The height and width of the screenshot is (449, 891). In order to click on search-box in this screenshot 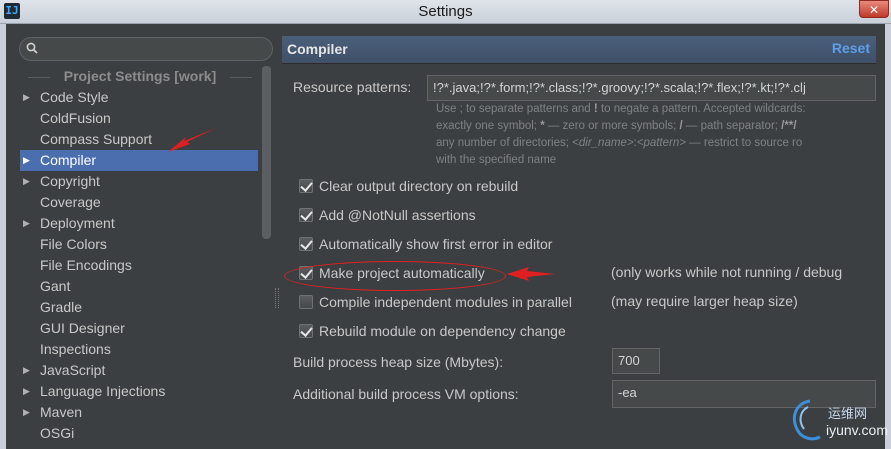, I will do `click(146, 49)`.